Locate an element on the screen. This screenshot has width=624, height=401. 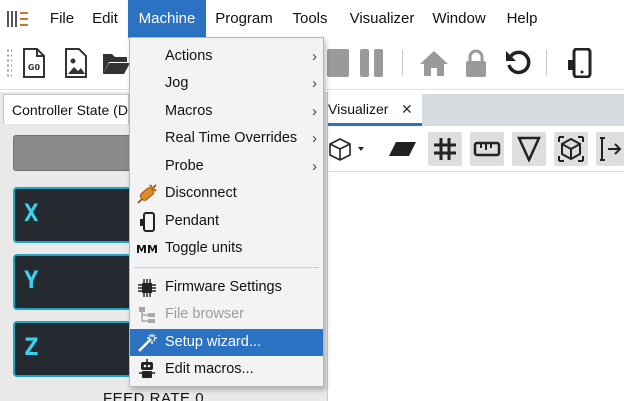
menu-item-label: Actions is located at coordinates (189, 56).